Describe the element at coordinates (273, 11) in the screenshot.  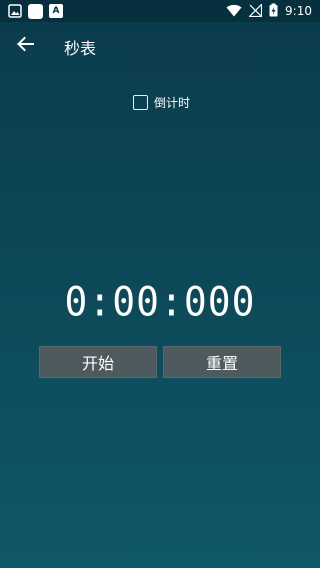
I see `battery-charging-icon` at that location.